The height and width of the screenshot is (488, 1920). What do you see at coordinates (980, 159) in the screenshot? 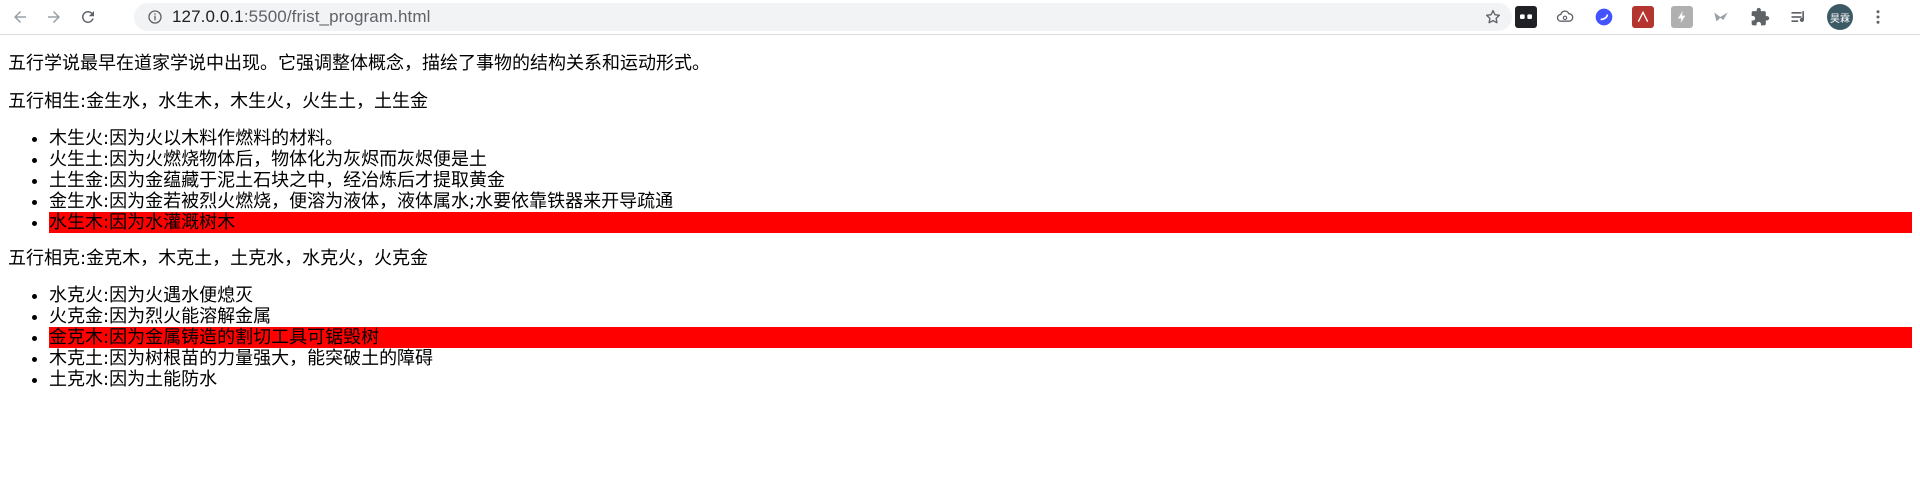
I see `list-item: 火生土:因为火燃烧物体后，物体化为灰烬而灰烬便是土` at bounding box center [980, 159].